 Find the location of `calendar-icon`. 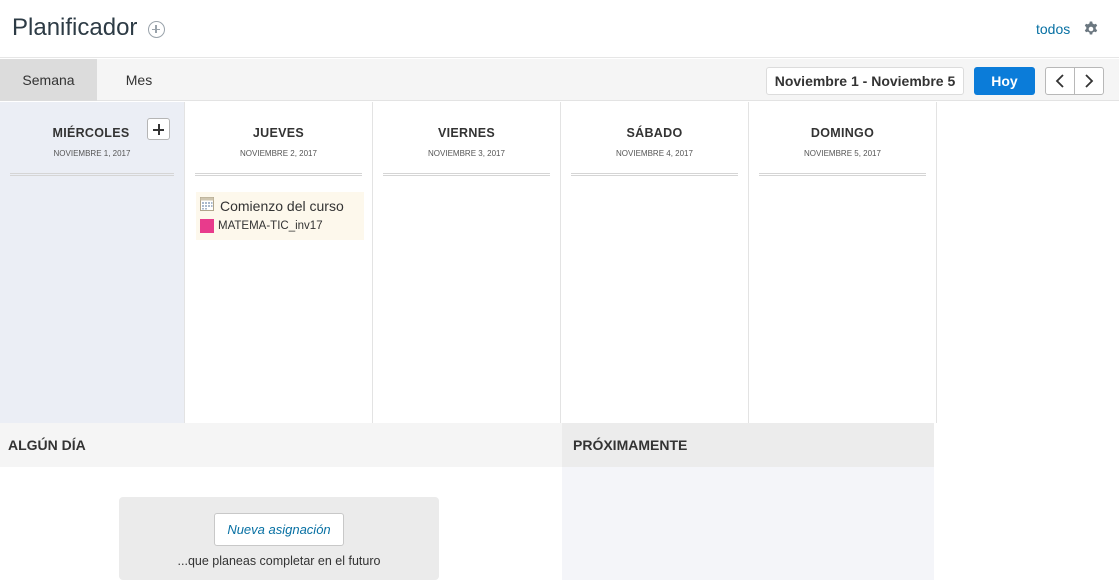

calendar-icon is located at coordinates (207, 204).